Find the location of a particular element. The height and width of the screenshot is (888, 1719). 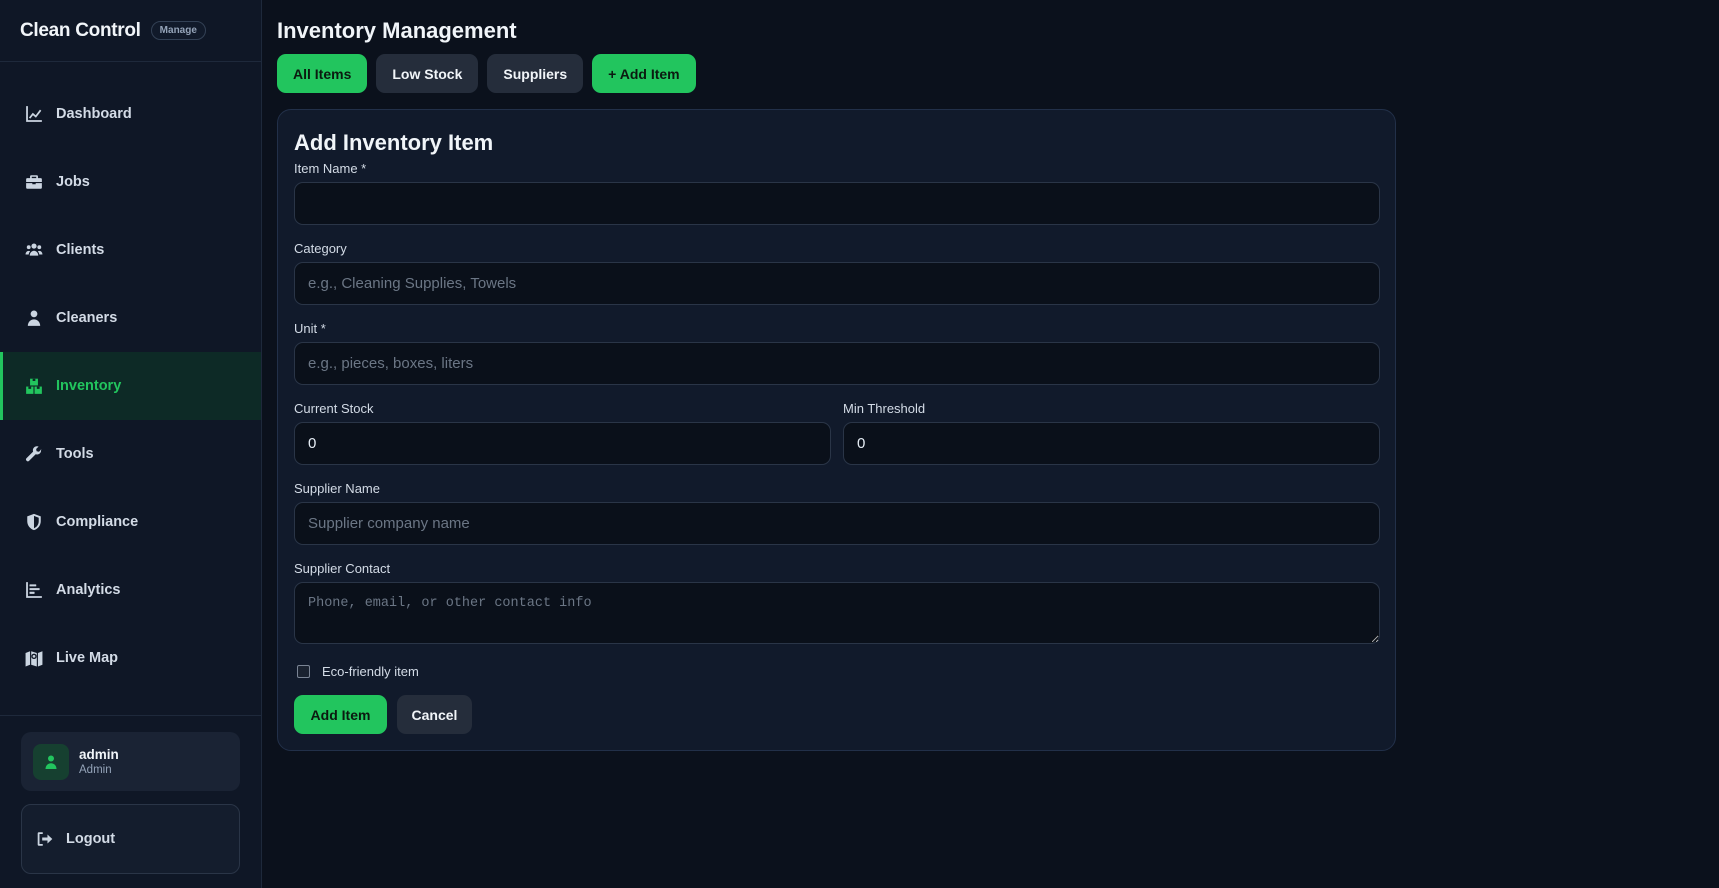

current-stock-input is located at coordinates (562, 443).